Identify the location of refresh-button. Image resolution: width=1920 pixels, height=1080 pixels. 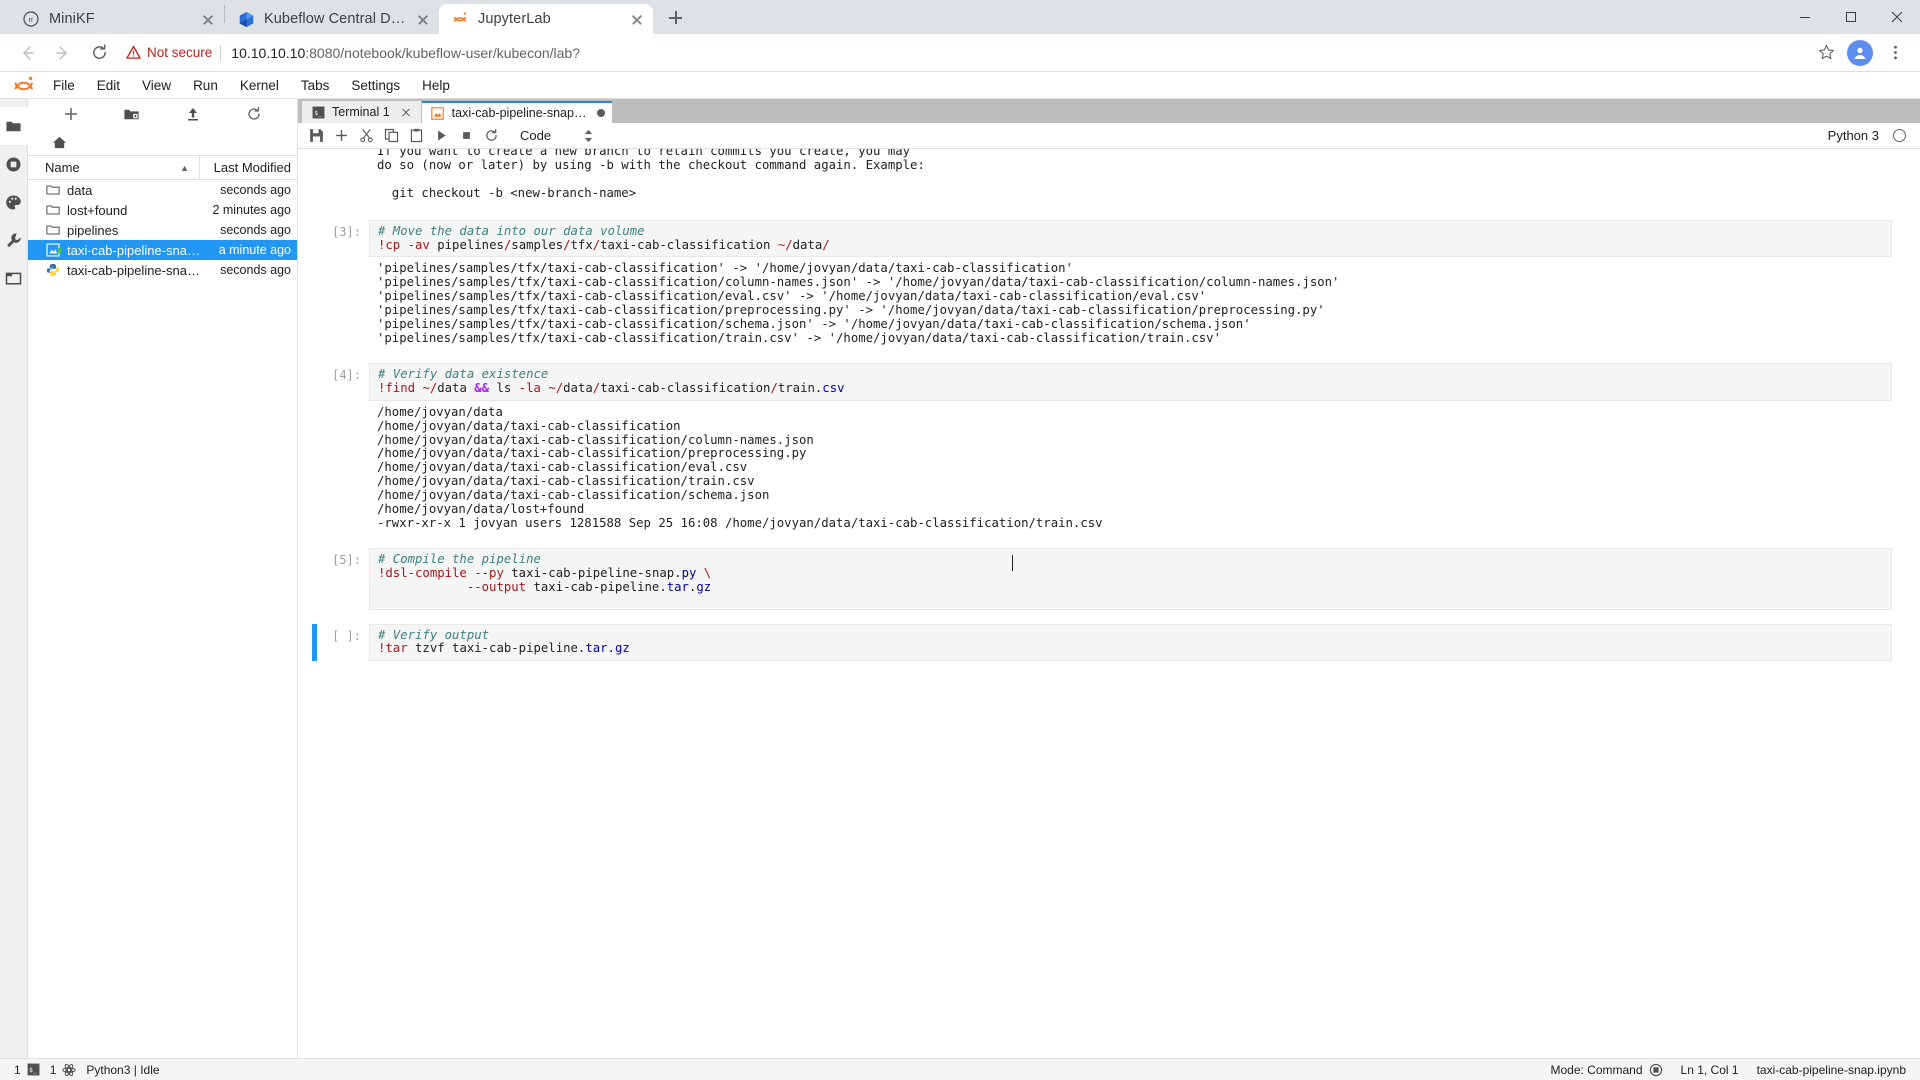
(254, 114).